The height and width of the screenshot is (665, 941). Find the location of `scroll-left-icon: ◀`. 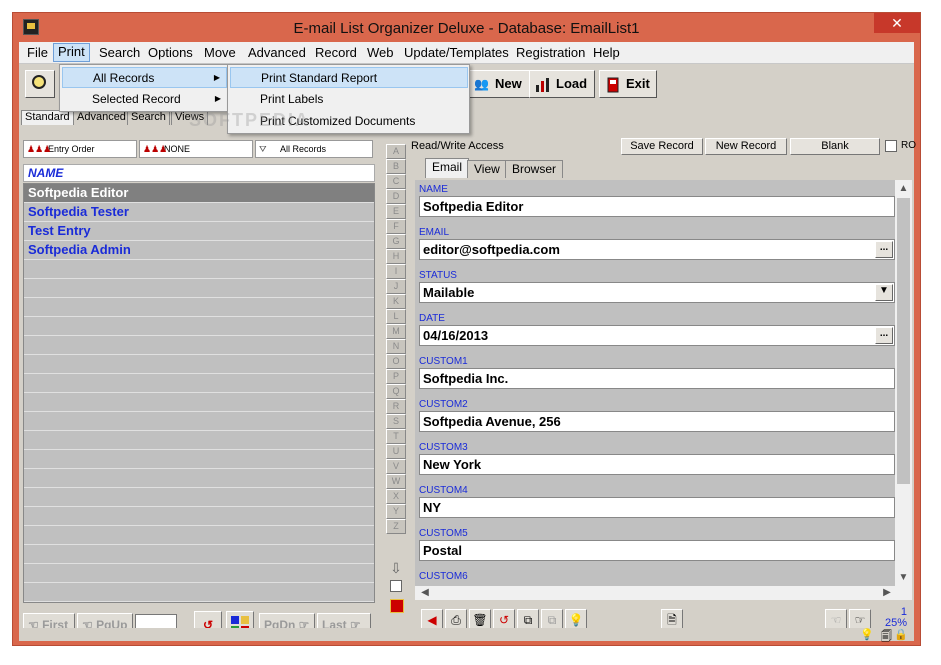

scroll-left-icon: ◀ is located at coordinates (425, 593).